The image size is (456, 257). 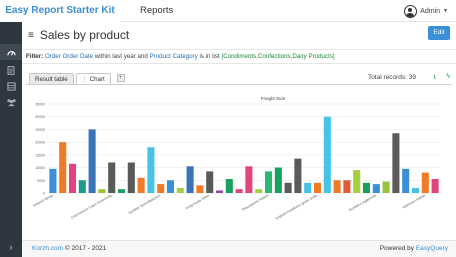 What do you see at coordinates (435, 78) in the screenshot?
I see `export-icon: ⭳` at bounding box center [435, 78].